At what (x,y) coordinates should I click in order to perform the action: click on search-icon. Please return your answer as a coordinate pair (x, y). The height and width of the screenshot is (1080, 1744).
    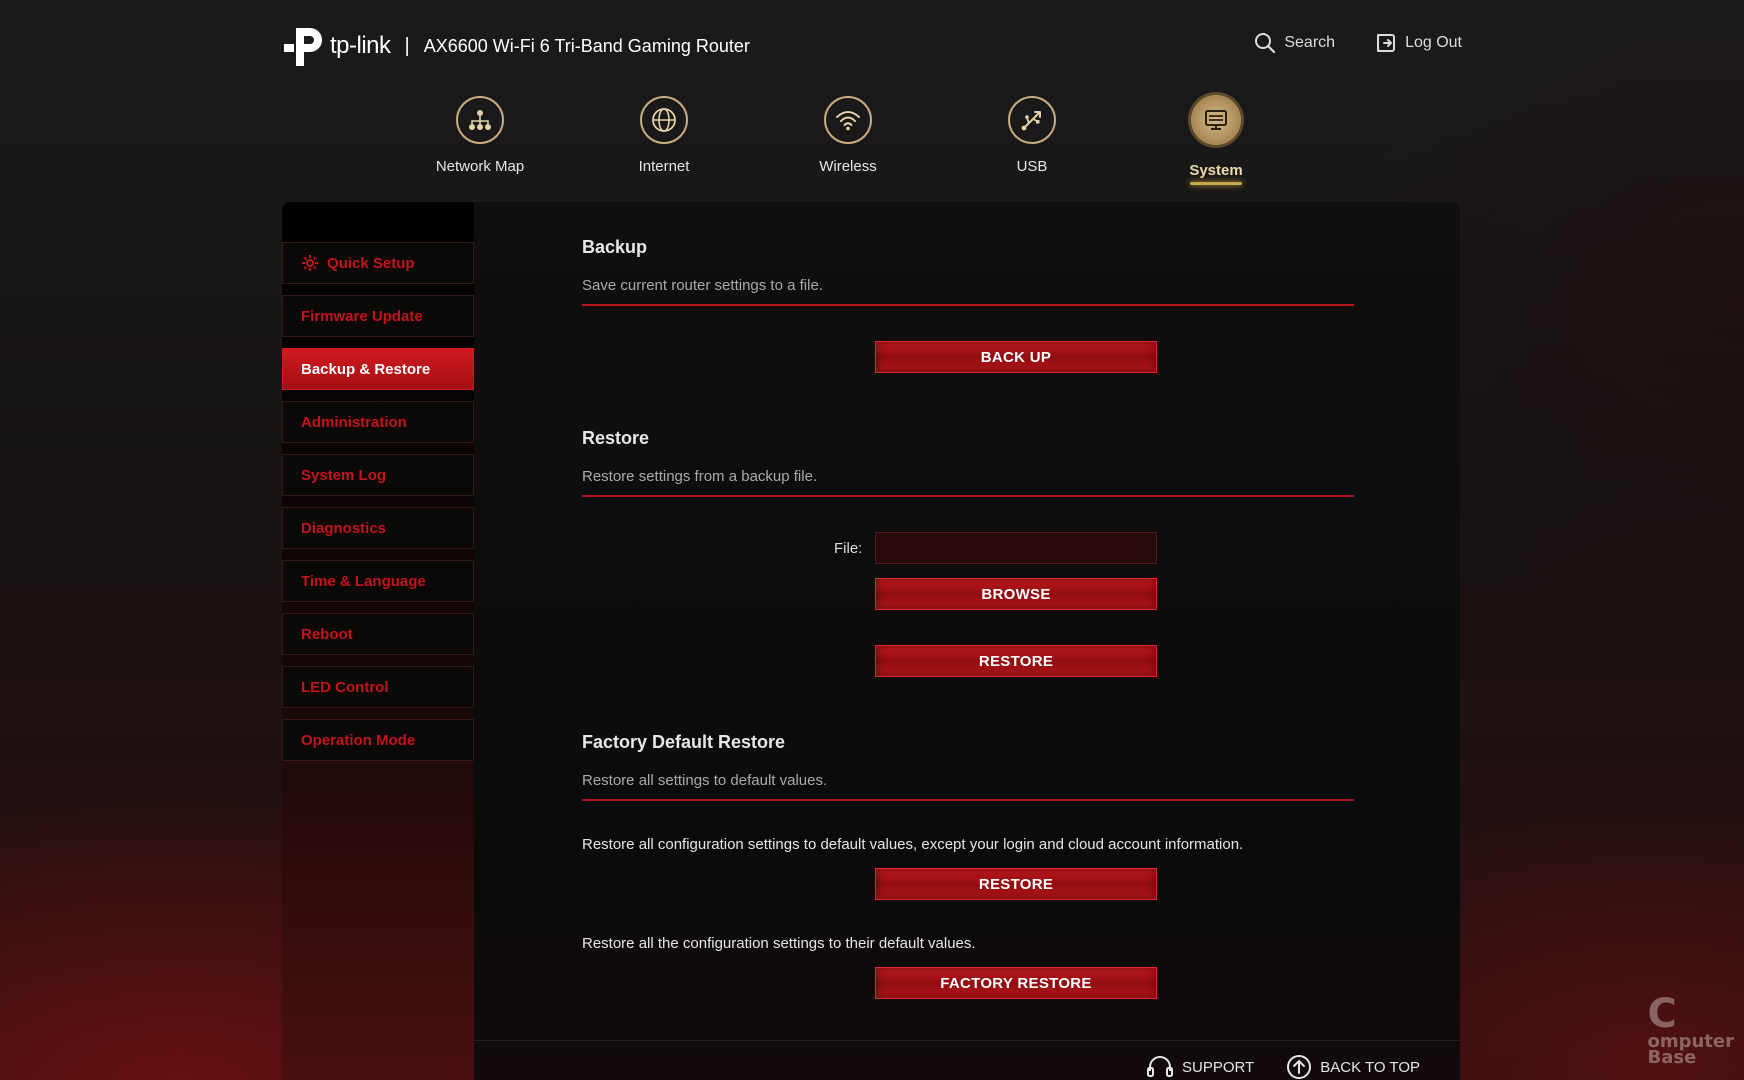
    Looking at the image, I should click on (1265, 43).